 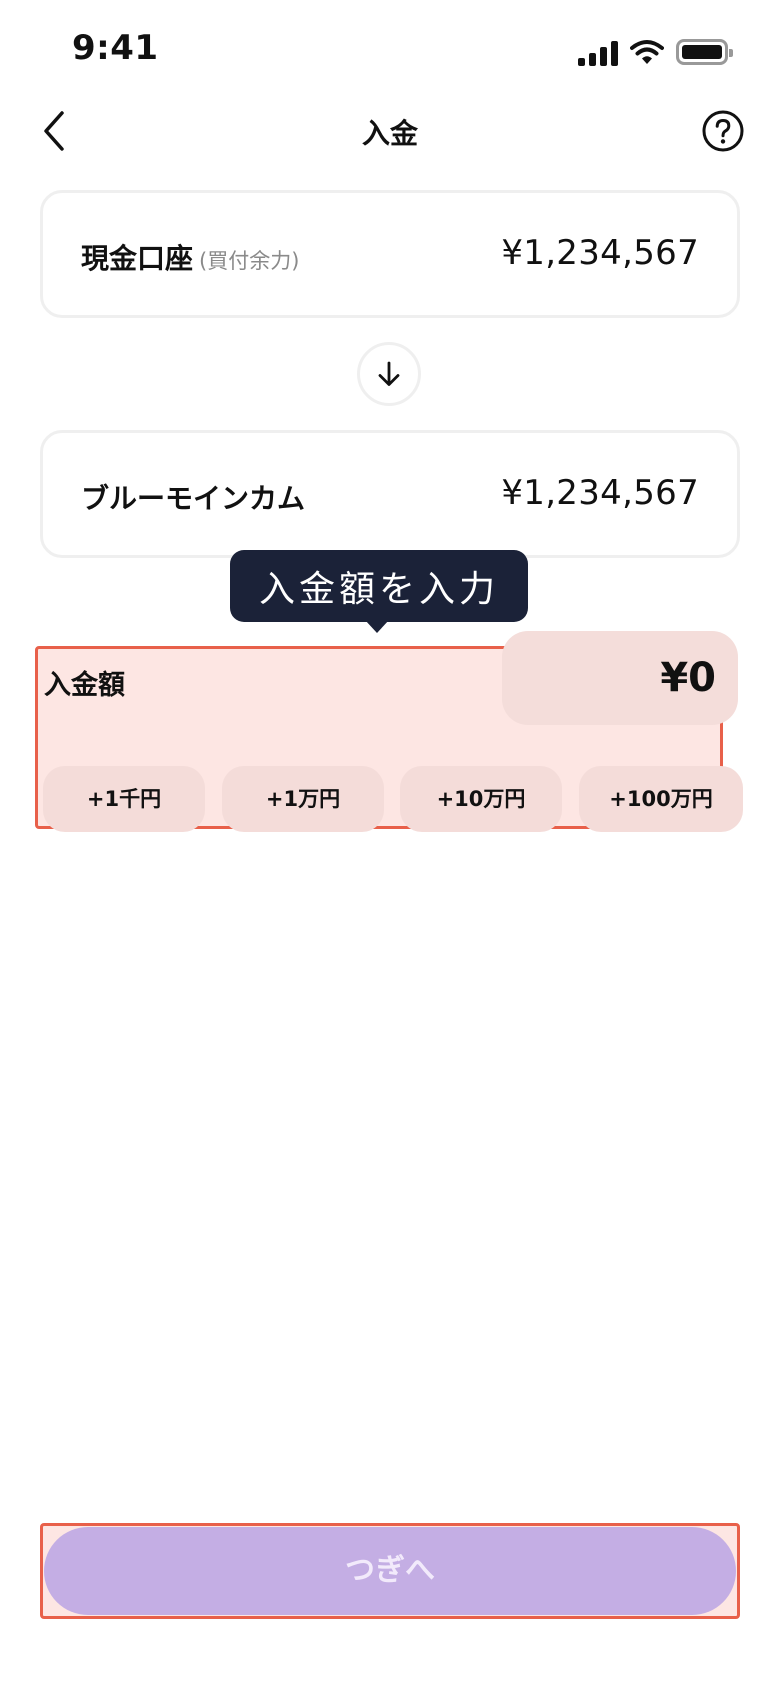 I want to click on amount-label: 入金額, so click(x=84, y=685).